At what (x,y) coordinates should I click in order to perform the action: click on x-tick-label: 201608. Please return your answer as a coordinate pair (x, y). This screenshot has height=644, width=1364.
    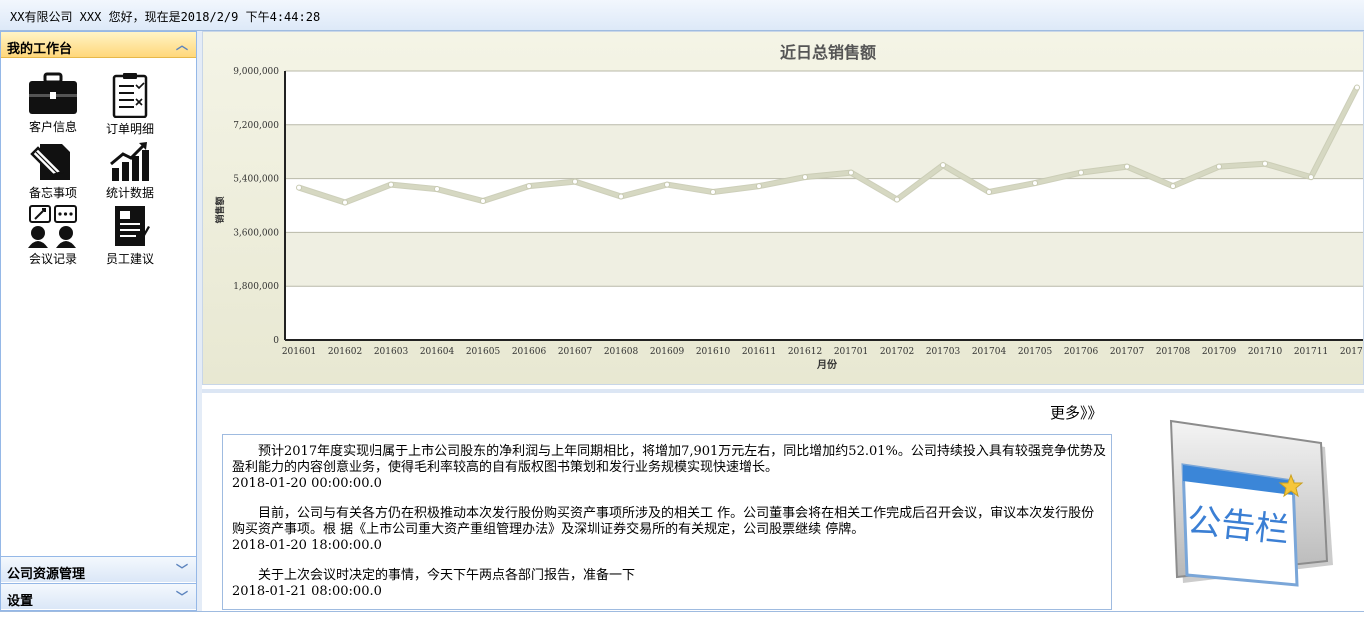
    Looking at the image, I should click on (621, 352).